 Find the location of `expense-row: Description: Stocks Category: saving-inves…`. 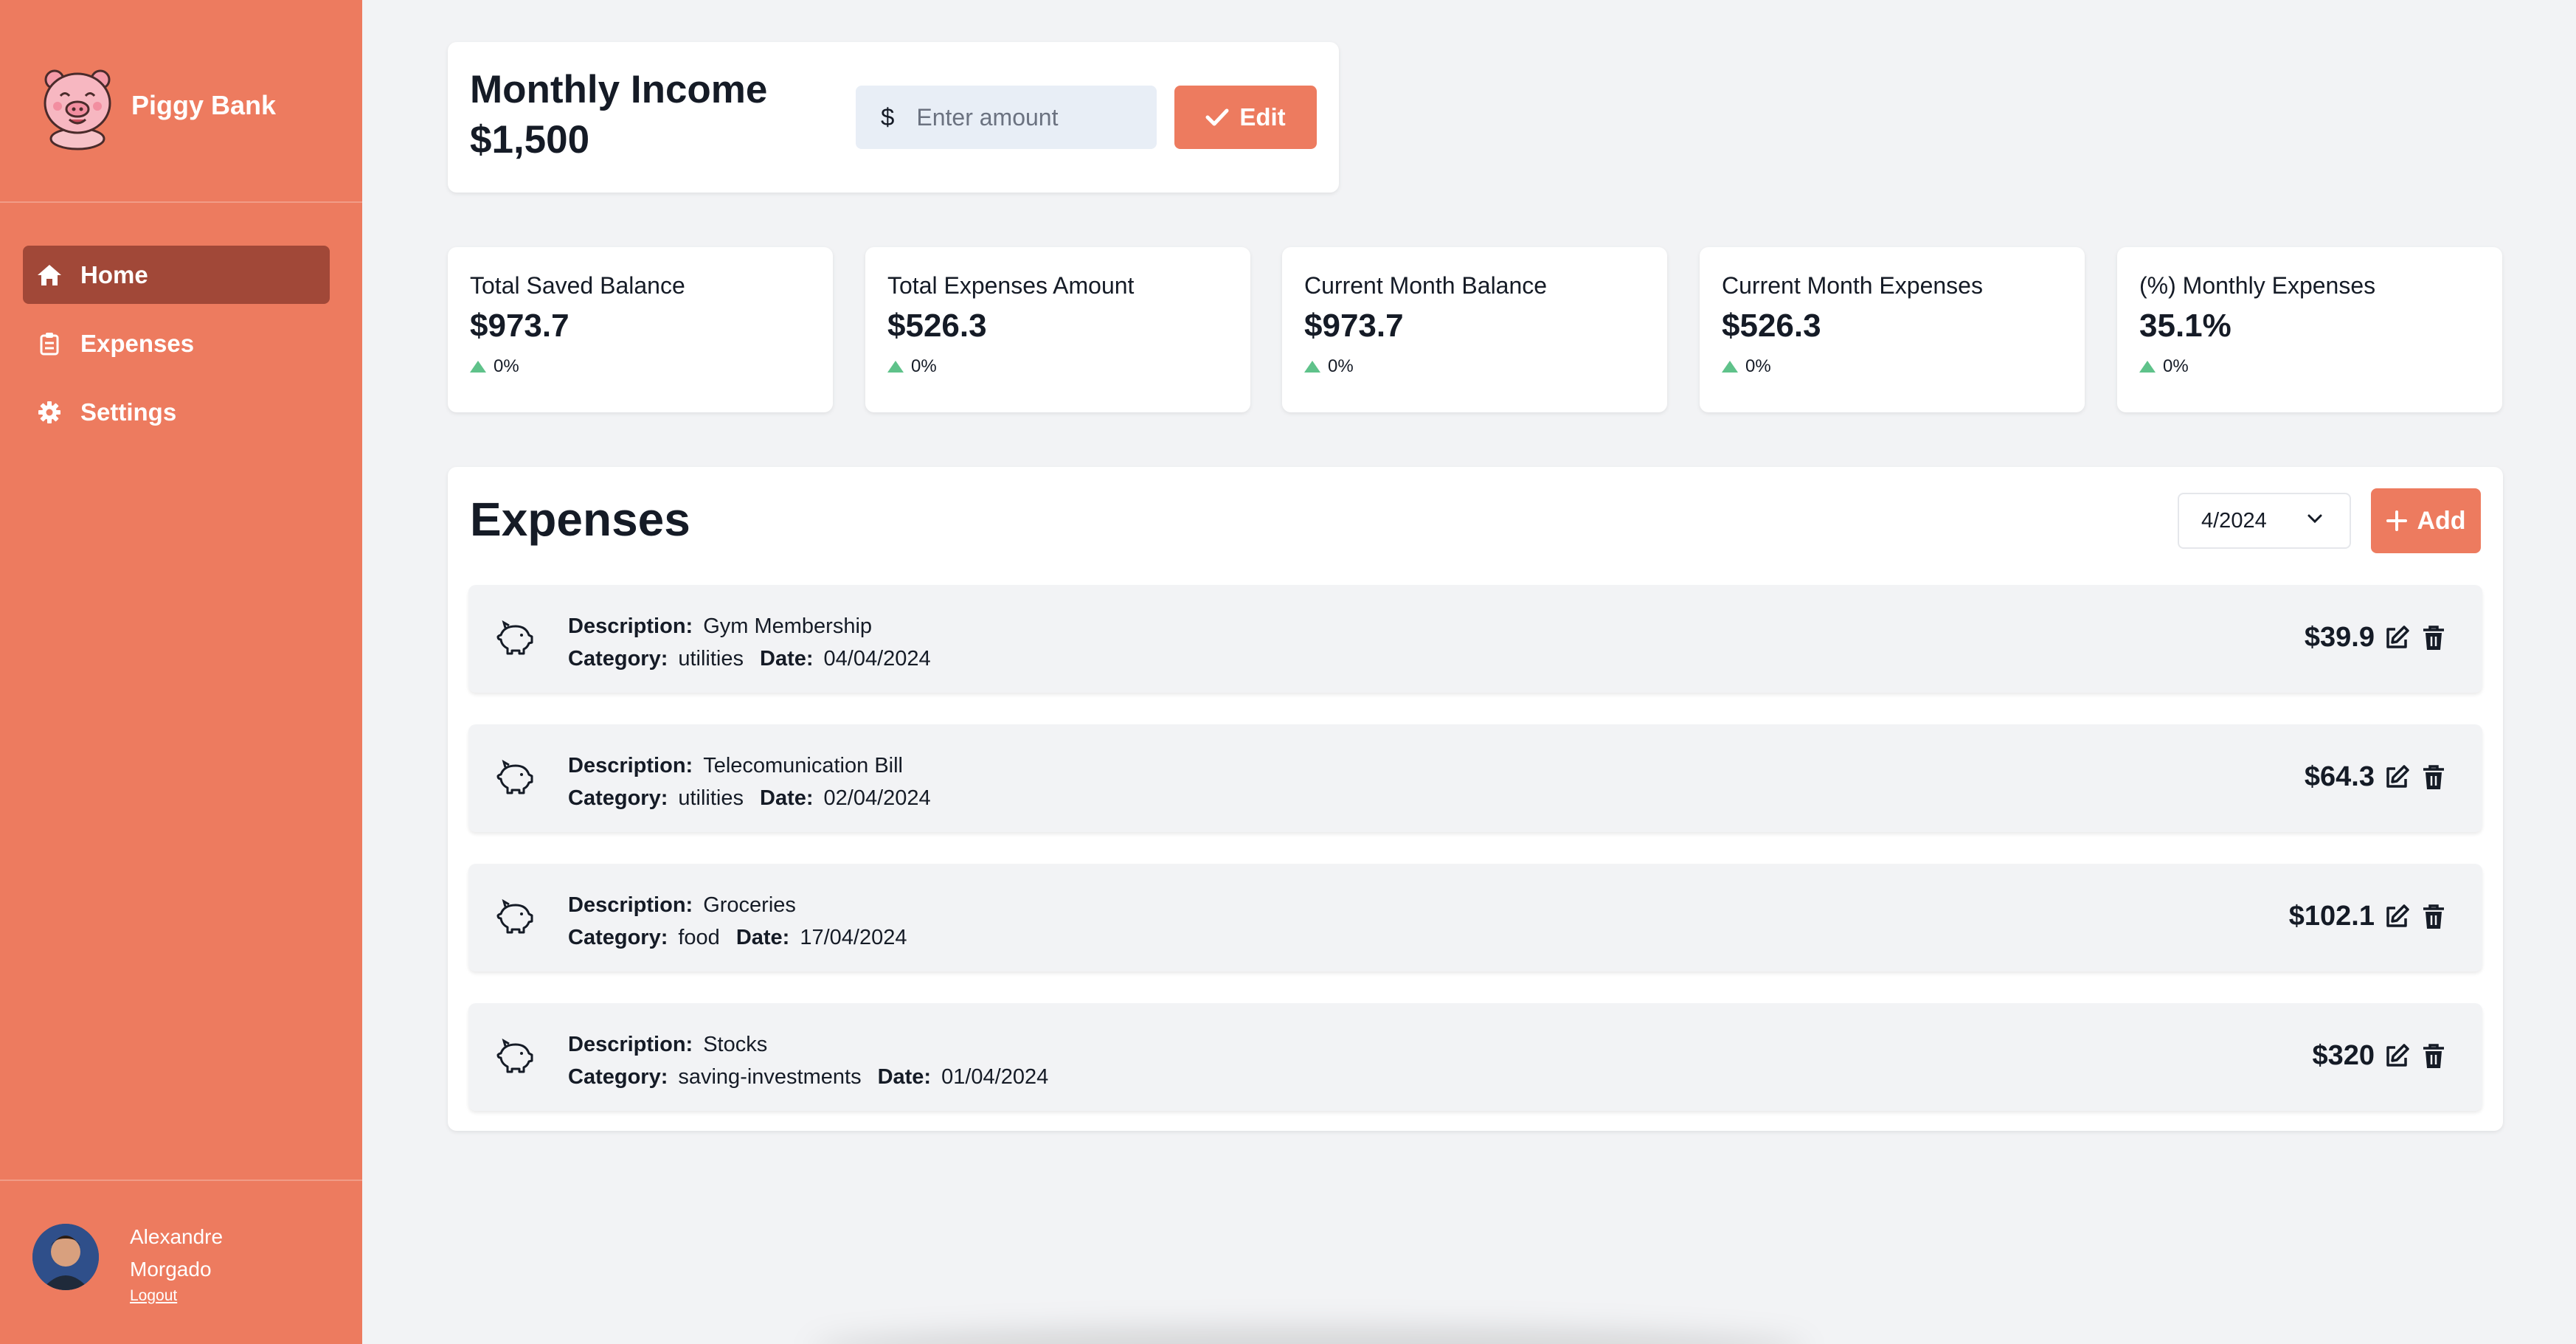

expense-row: Description: Stocks Category: saving-inves… is located at coordinates (1475, 1057).